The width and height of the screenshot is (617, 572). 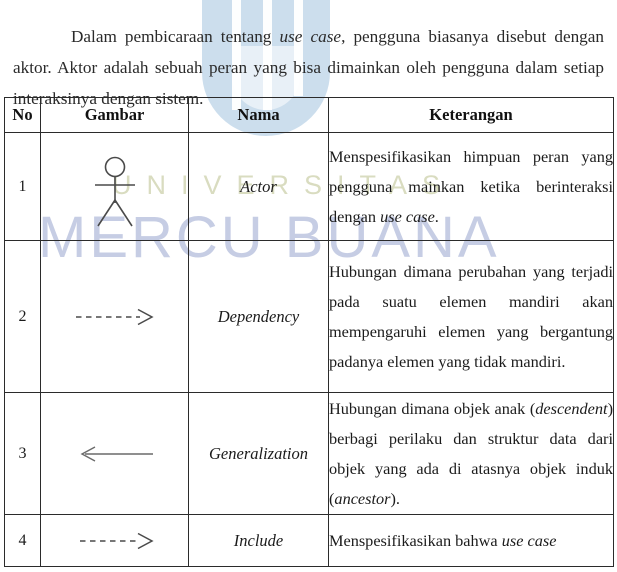 What do you see at coordinates (571, 408) in the screenshot?
I see `description-italic-descendent: descendent` at bounding box center [571, 408].